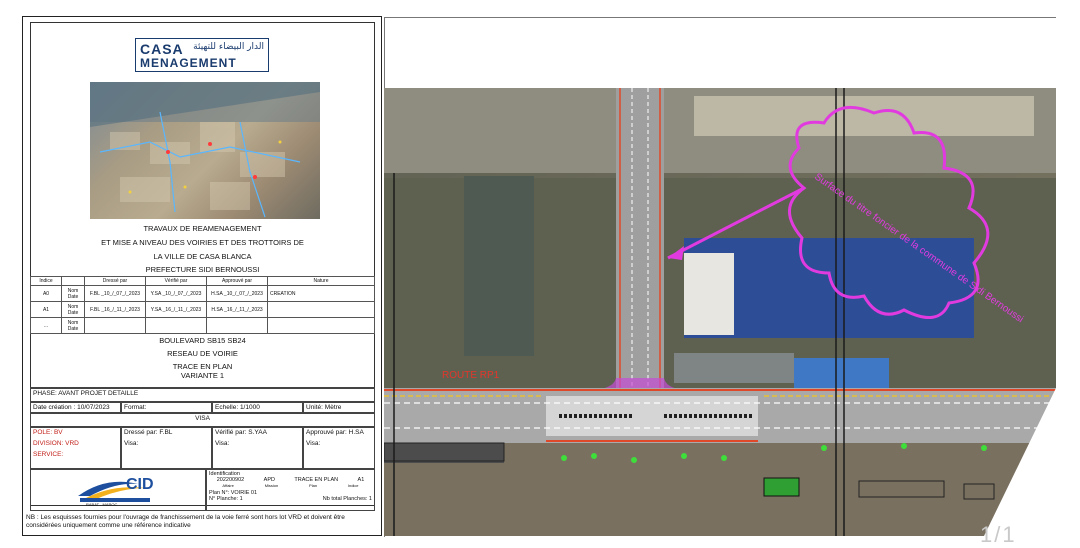 Image resolution: width=1080 pixels, height=548 pixels. What do you see at coordinates (228, 485) in the screenshot?
I see `affaire-label: Affaire` at bounding box center [228, 485].